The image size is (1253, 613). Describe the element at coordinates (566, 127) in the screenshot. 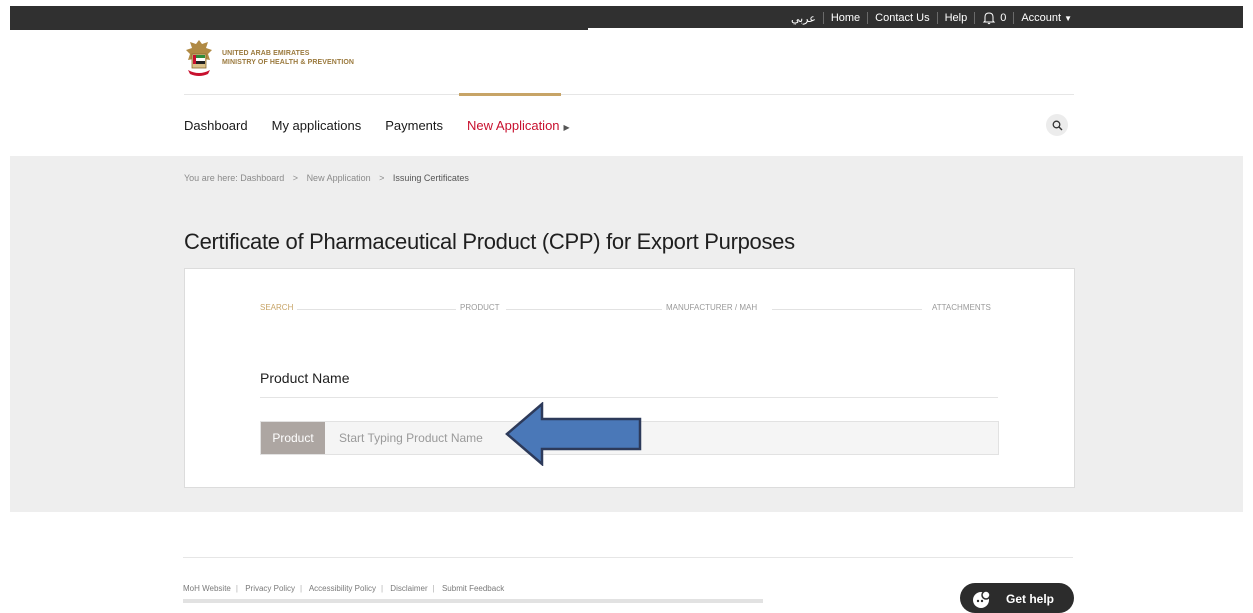

I see `chevron-right-icon: ▶` at that location.